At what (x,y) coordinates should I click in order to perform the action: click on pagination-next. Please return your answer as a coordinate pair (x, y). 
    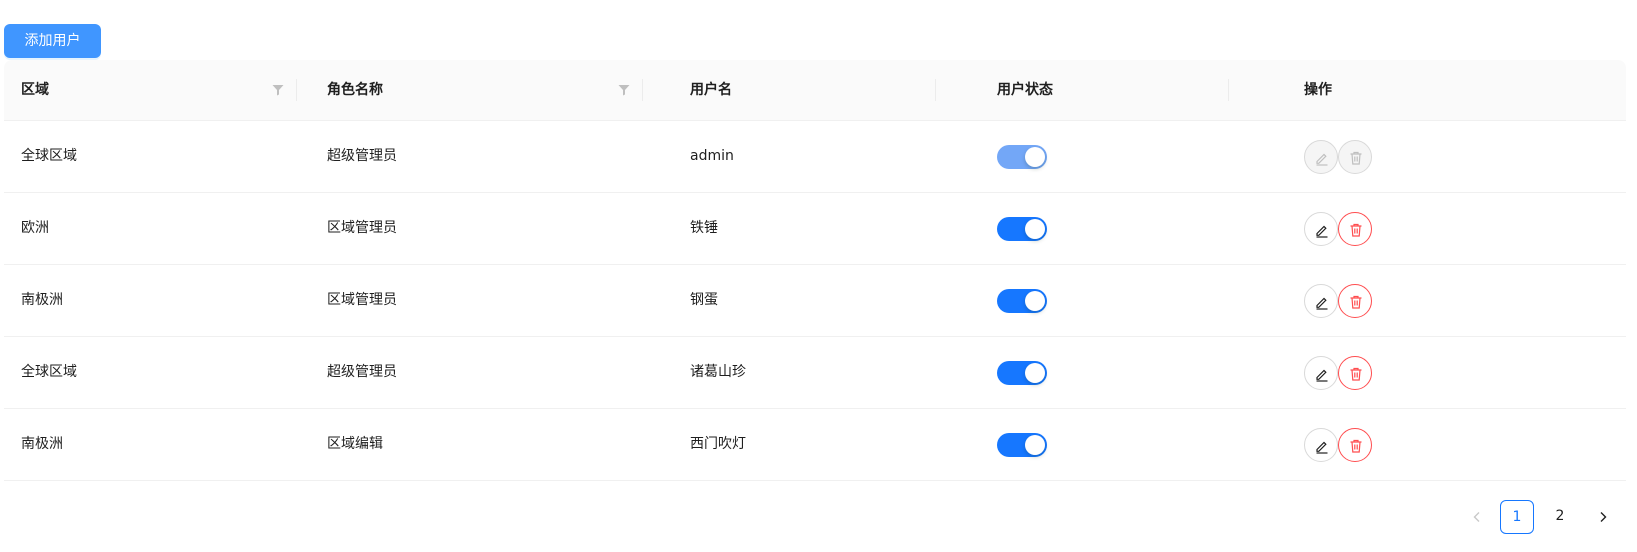
    Looking at the image, I should click on (1603, 517).